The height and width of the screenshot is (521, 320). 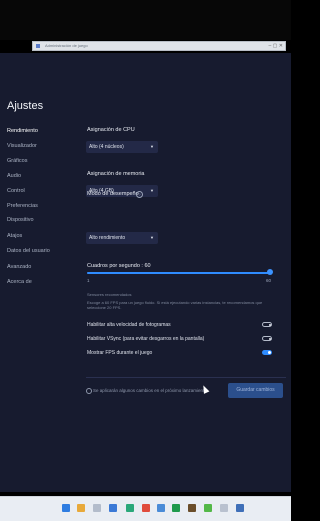 What do you see at coordinates (116, 174) in the screenshot?
I see `memory-allocation-label: Asignación de memoria` at bounding box center [116, 174].